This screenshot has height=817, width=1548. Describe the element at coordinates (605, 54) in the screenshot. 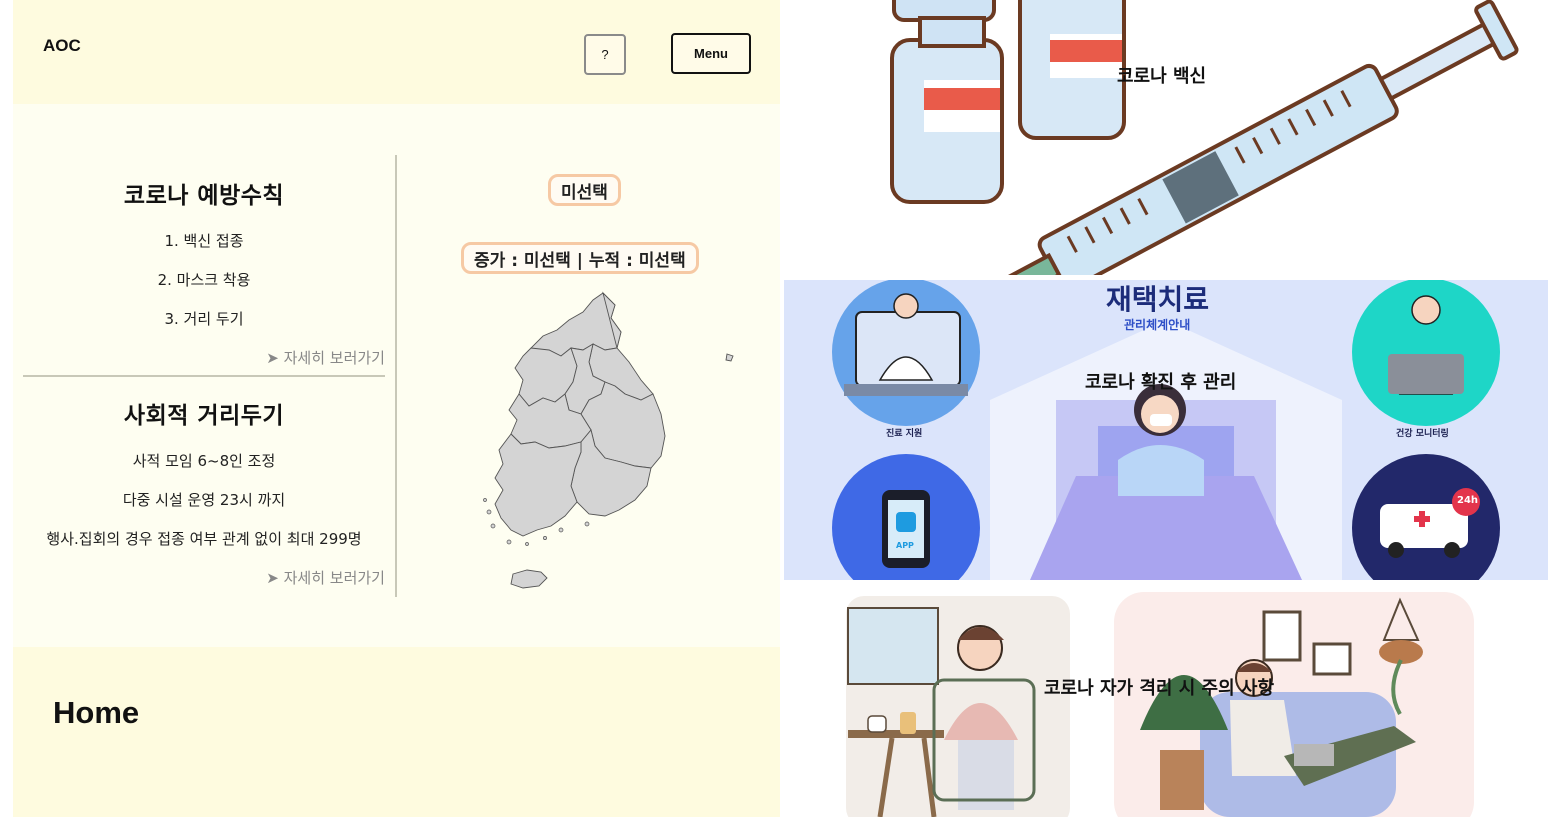

I see `help-button: ?` at that location.